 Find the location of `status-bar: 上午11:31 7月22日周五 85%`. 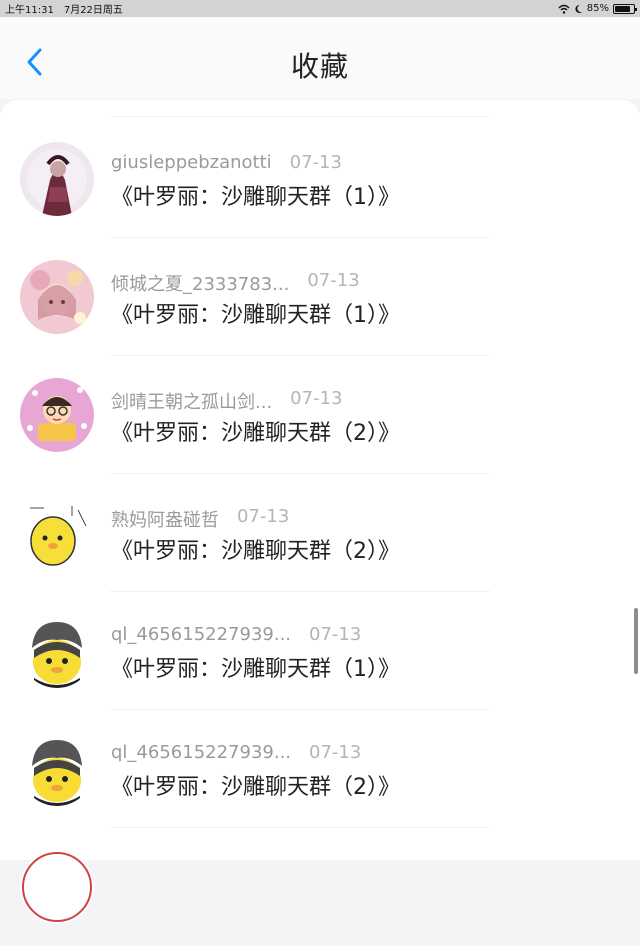

status-bar: 上午11:31 7月22日周五 85% is located at coordinates (320, 8).